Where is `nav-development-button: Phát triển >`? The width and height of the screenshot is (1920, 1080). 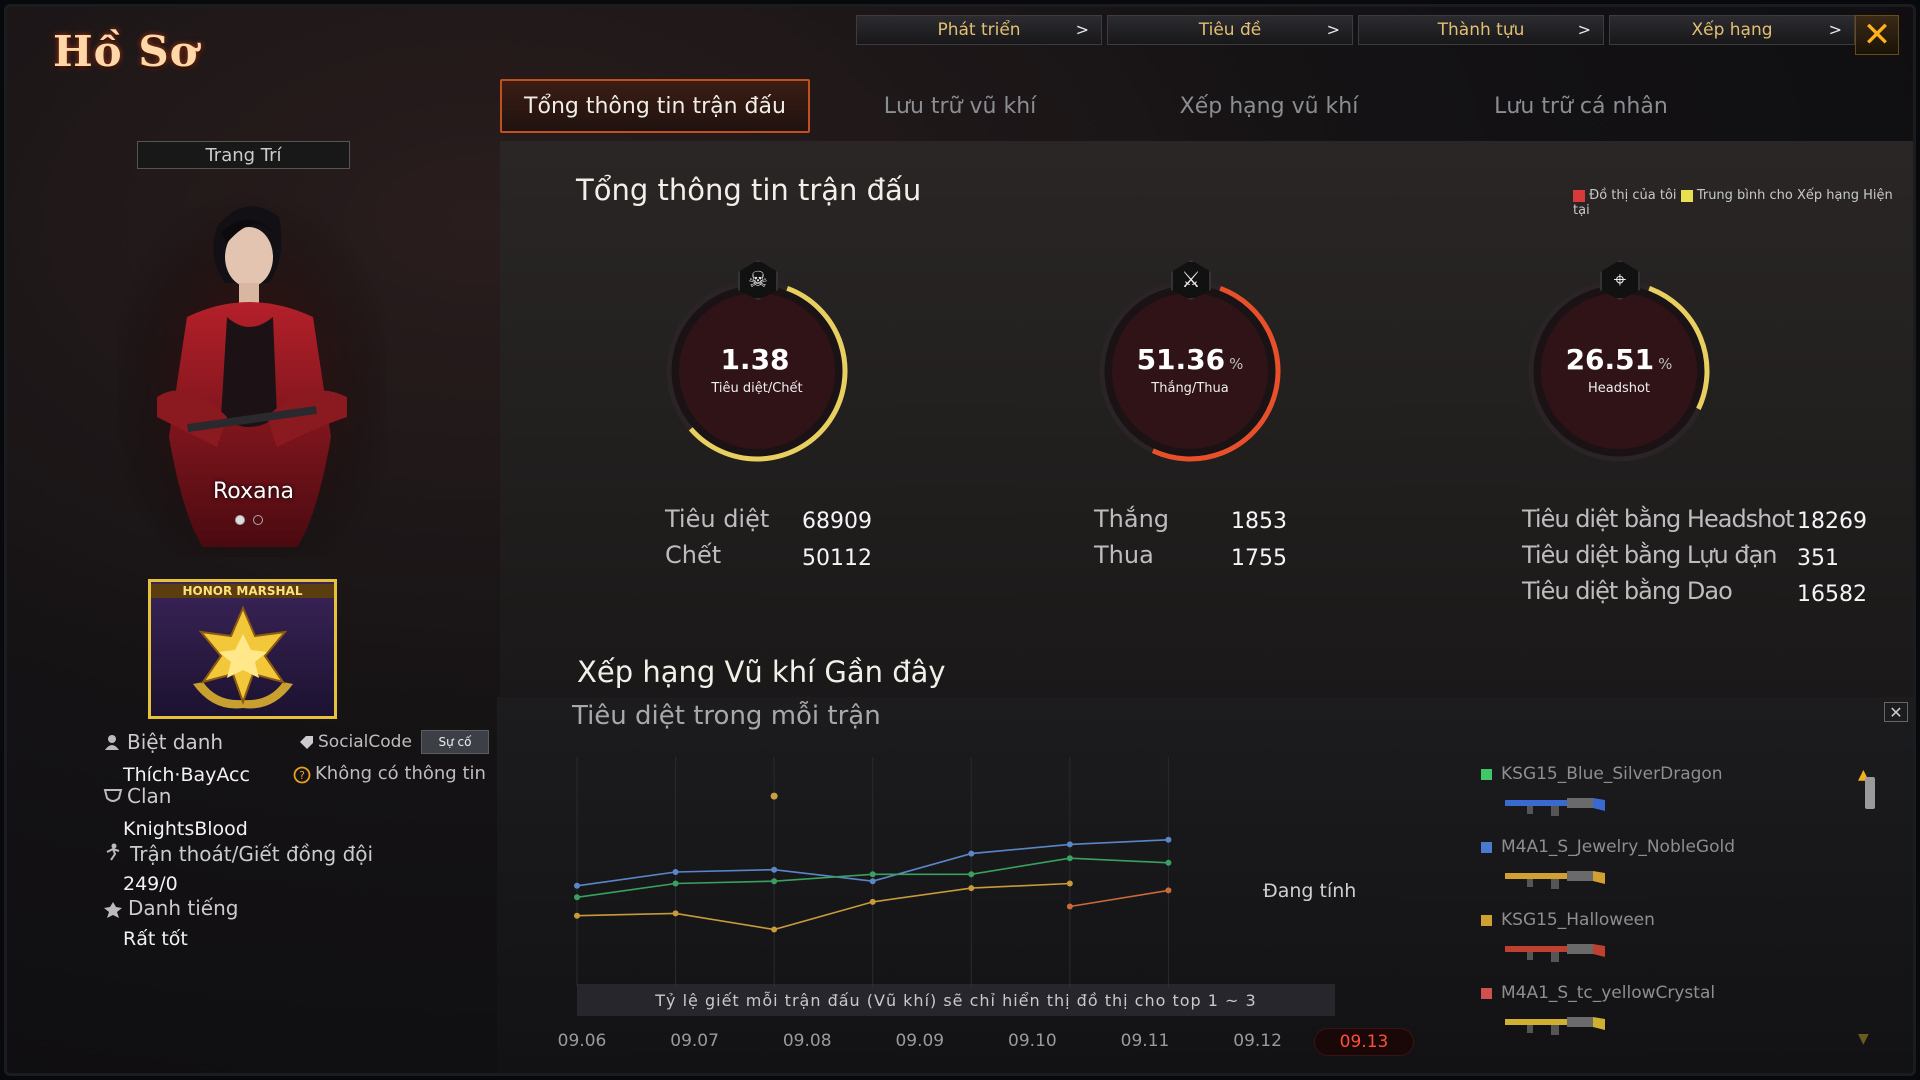
nav-development-button: Phát triển > is located at coordinates (979, 30).